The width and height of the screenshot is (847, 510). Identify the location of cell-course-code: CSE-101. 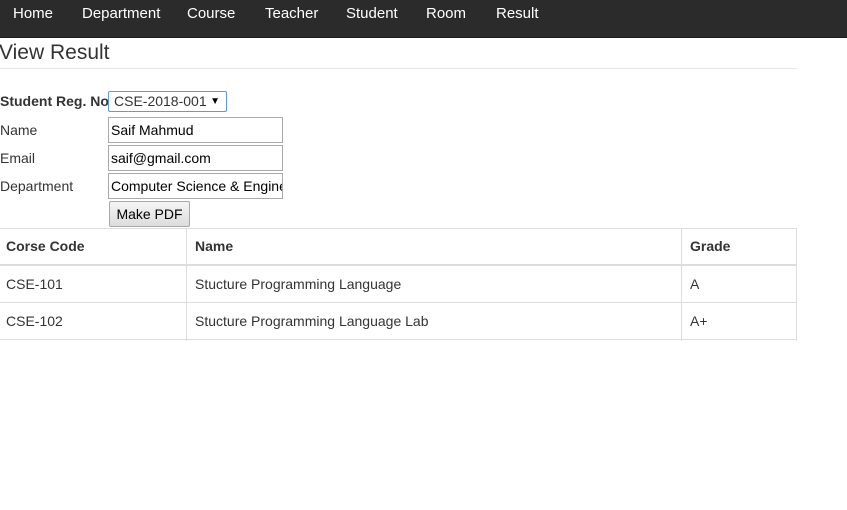
(34, 284).